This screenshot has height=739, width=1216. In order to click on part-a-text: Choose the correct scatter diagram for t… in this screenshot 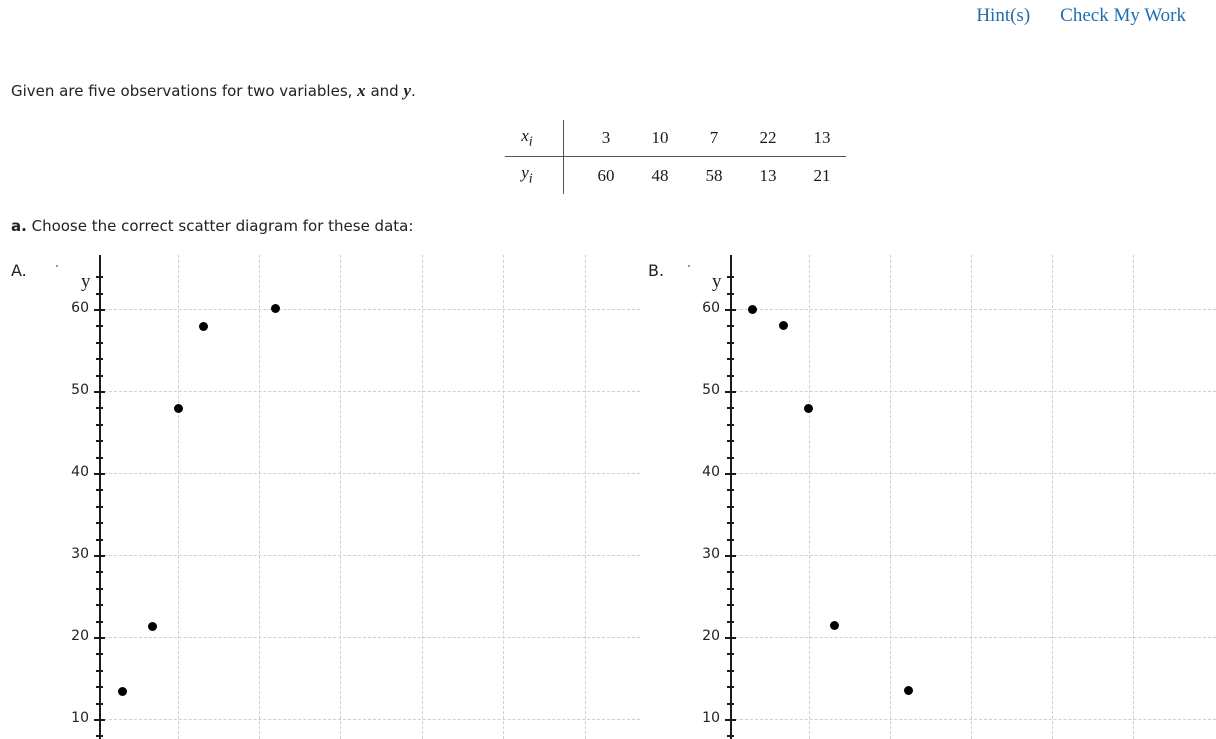, I will do `click(220, 226)`.